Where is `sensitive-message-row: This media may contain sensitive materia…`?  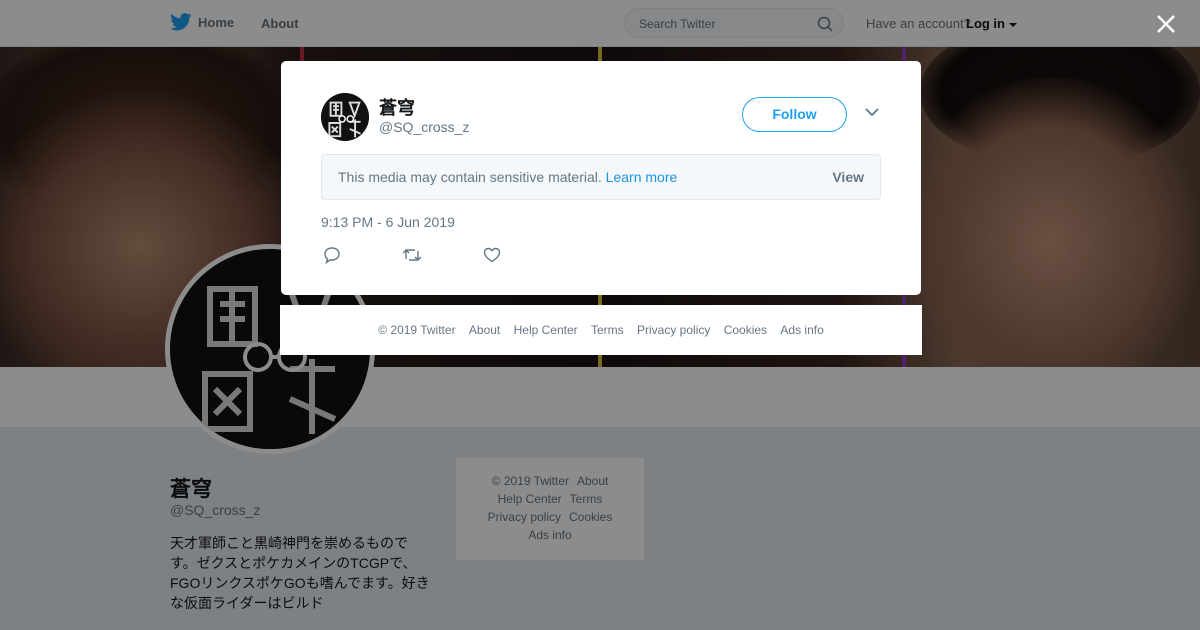 sensitive-message-row: This media may contain sensitive materia… is located at coordinates (507, 177).